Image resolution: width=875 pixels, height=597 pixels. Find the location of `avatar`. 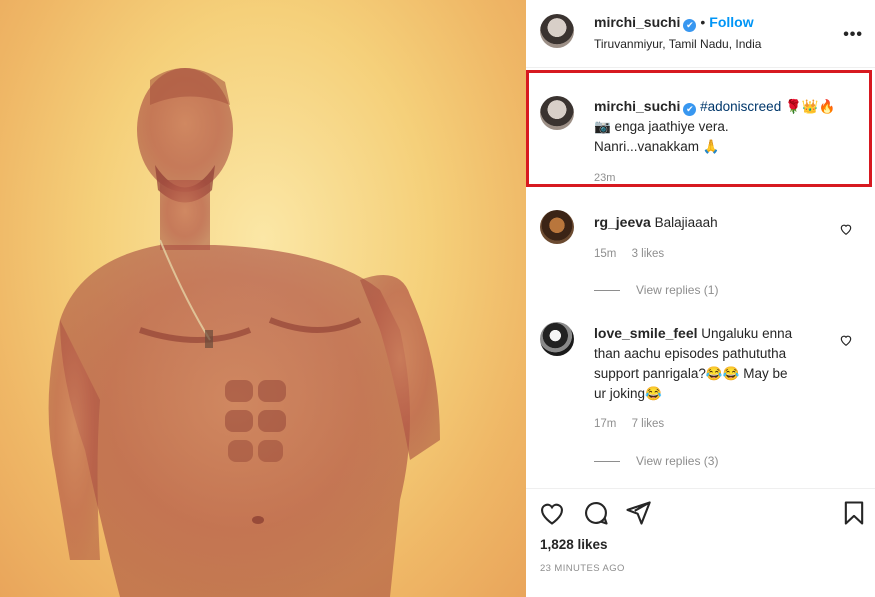

avatar is located at coordinates (557, 31).